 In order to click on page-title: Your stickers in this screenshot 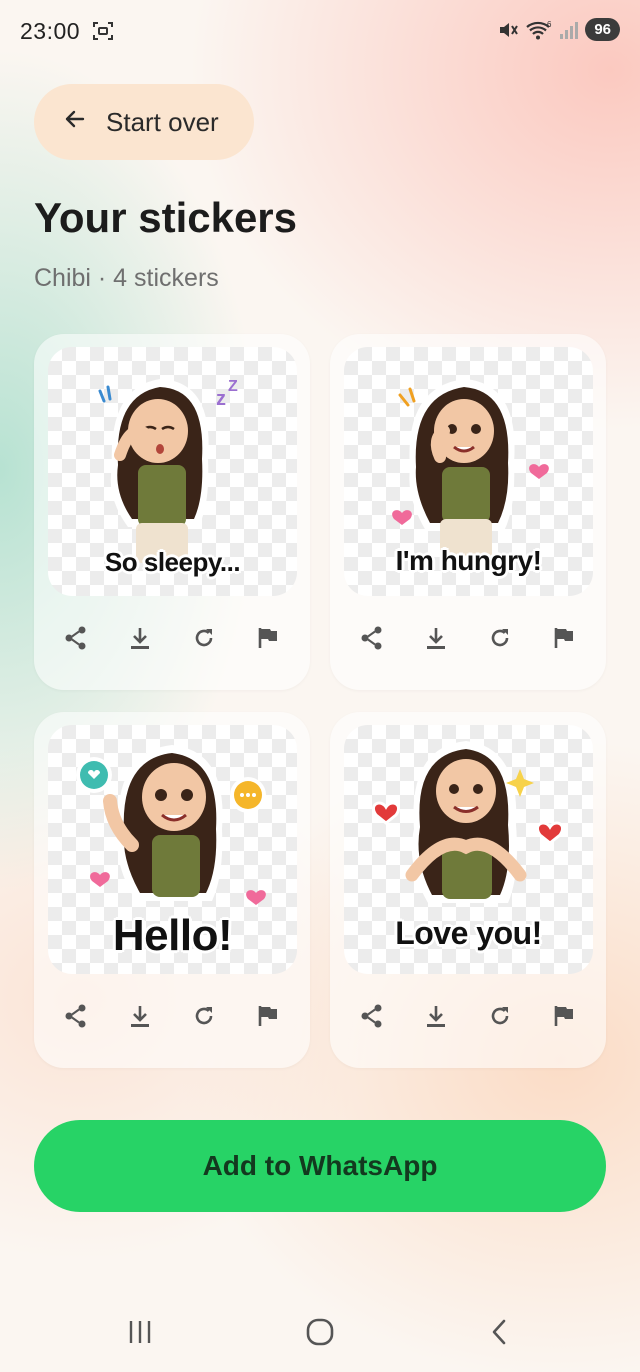, I will do `click(166, 217)`.